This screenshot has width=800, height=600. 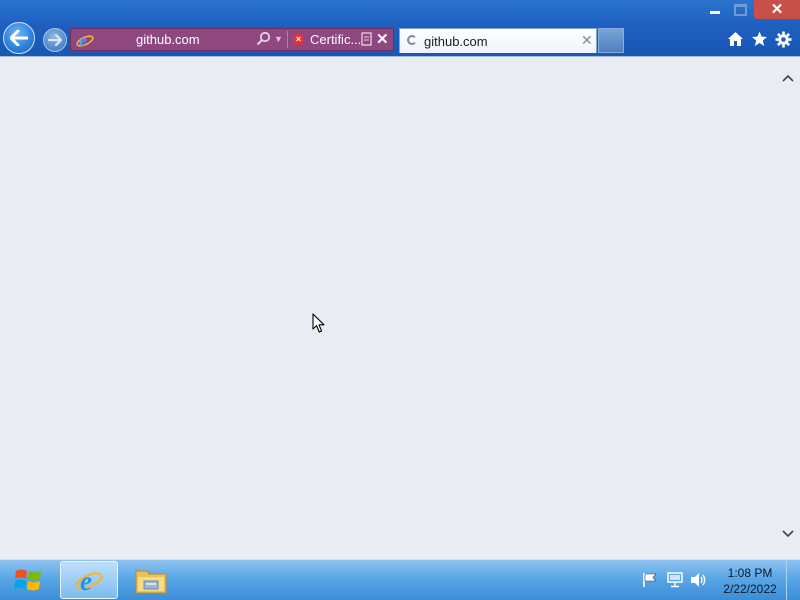 What do you see at coordinates (382, 39) in the screenshot?
I see `stop-button: ✕` at bounding box center [382, 39].